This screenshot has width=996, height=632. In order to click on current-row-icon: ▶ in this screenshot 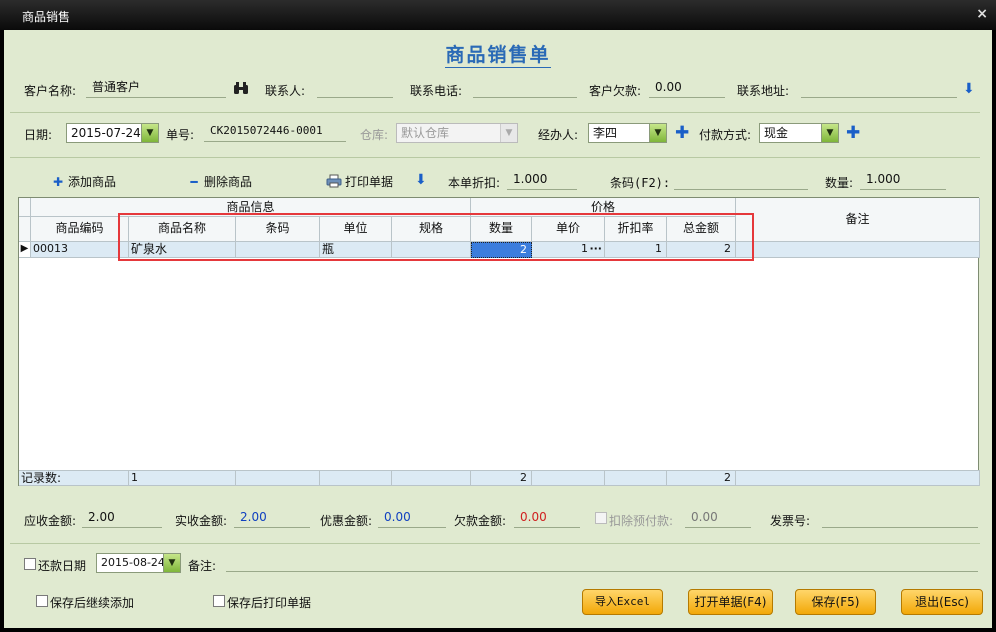, I will do `click(25, 250)`.